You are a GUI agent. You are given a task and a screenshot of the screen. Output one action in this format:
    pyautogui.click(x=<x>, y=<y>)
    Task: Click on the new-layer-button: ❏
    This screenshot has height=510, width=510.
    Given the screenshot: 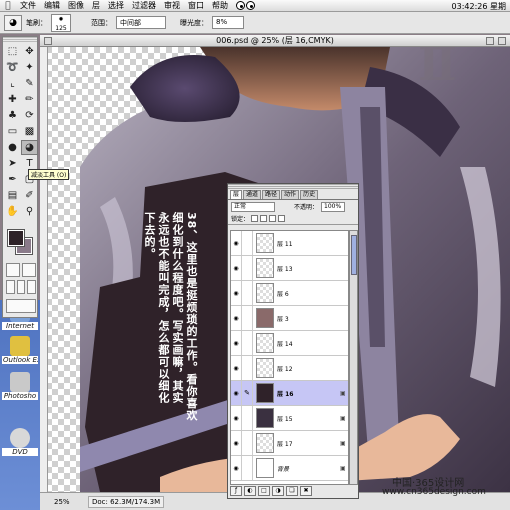 What is the action you would take?
    pyautogui.click(x=292, y=491)
    